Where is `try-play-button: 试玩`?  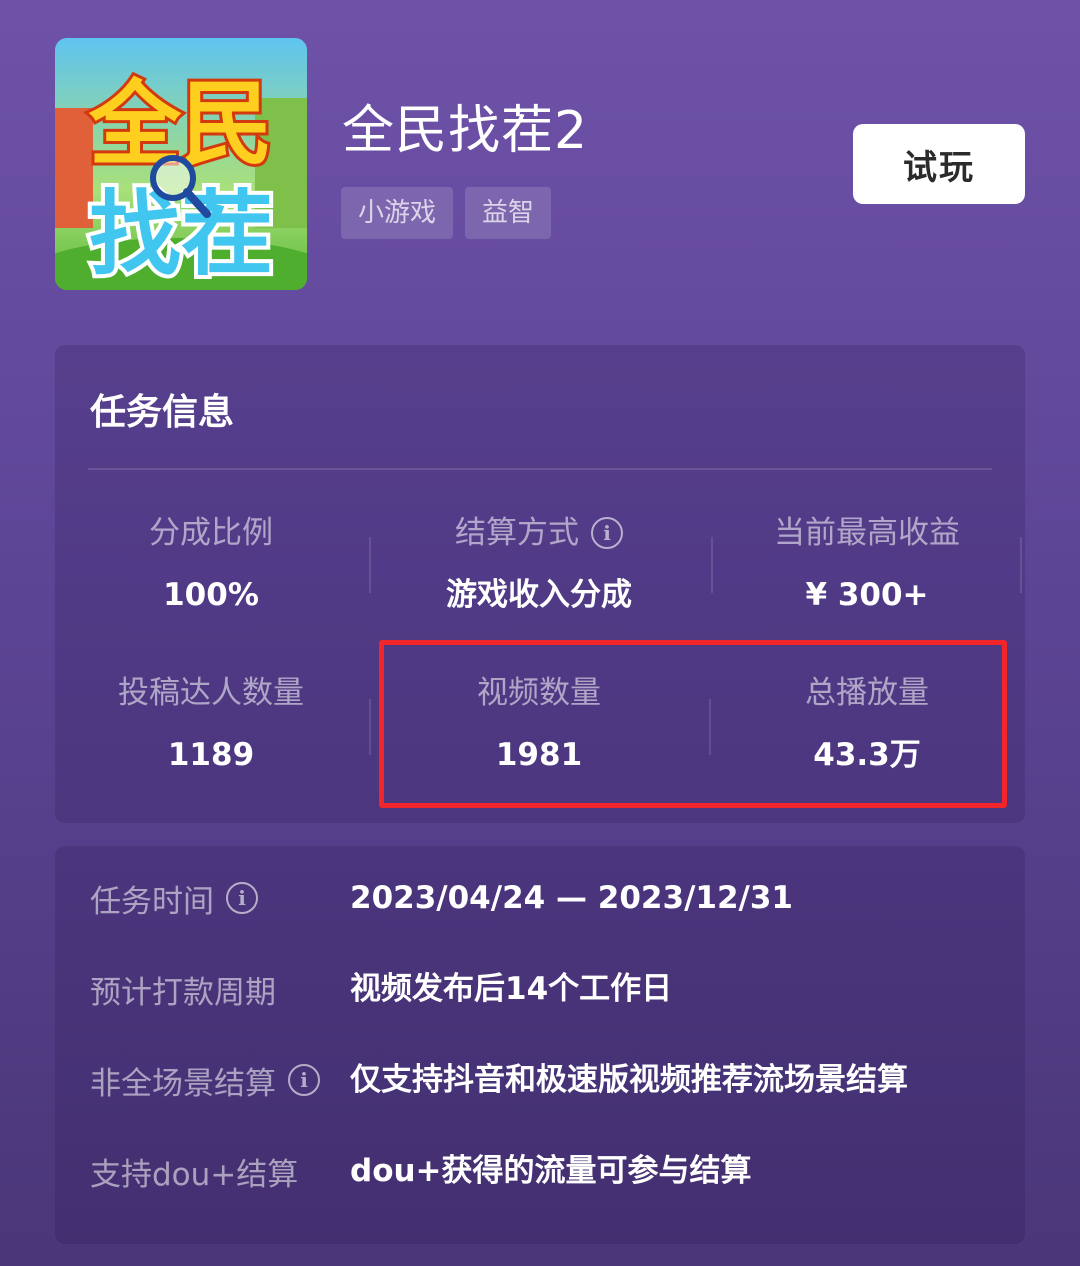
try-play-button: 试玩 is located at coordinates (939, 164).